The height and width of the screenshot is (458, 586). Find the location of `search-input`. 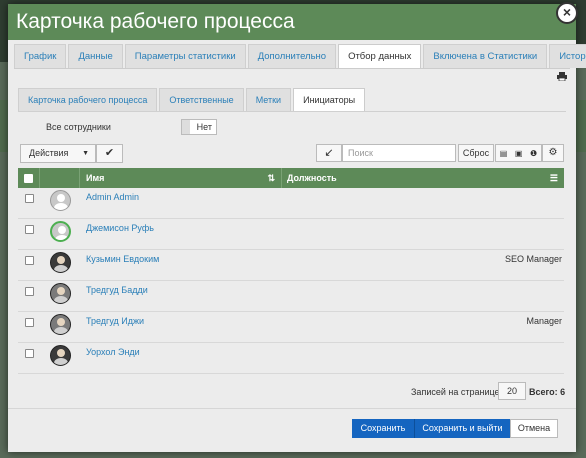

search-input is located at coordinates (399, 153).